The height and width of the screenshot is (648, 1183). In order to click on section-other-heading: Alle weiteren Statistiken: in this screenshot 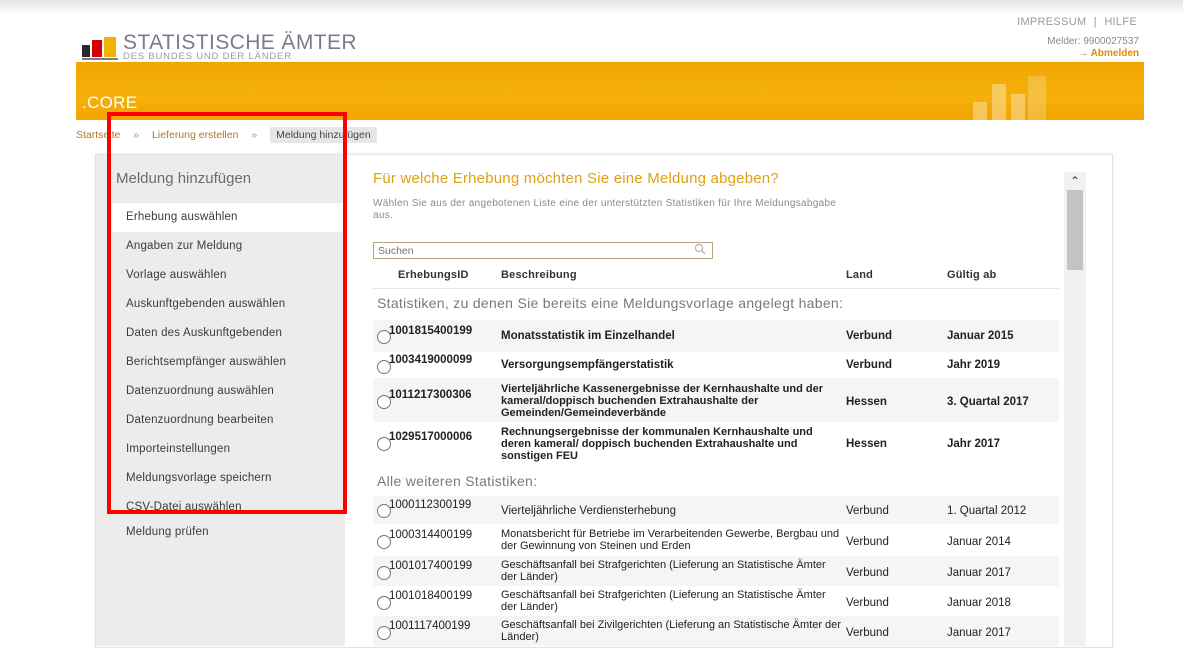, I will do `click(457, 481)`.